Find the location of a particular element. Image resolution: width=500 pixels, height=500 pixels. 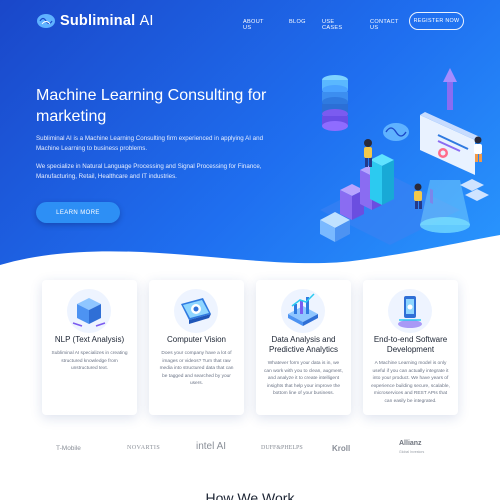

nav-blog: BLOG is located at coordinates (297, 22).